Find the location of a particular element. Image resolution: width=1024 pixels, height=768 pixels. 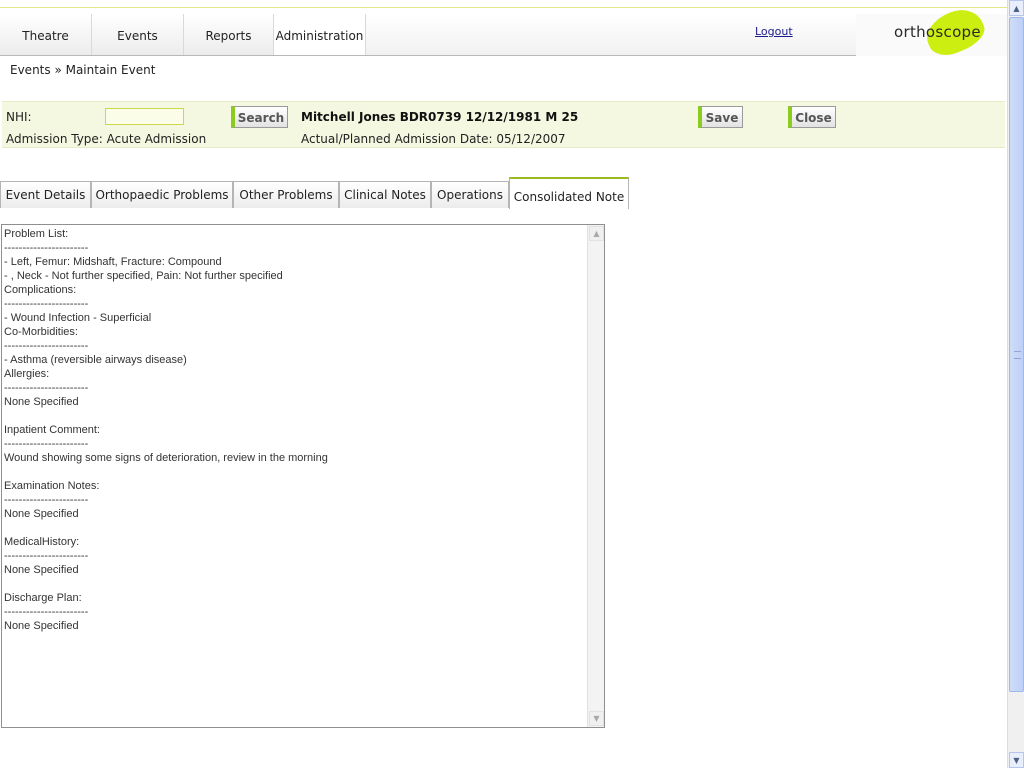

logout-link: Logout is located at coordinates (774, 31).